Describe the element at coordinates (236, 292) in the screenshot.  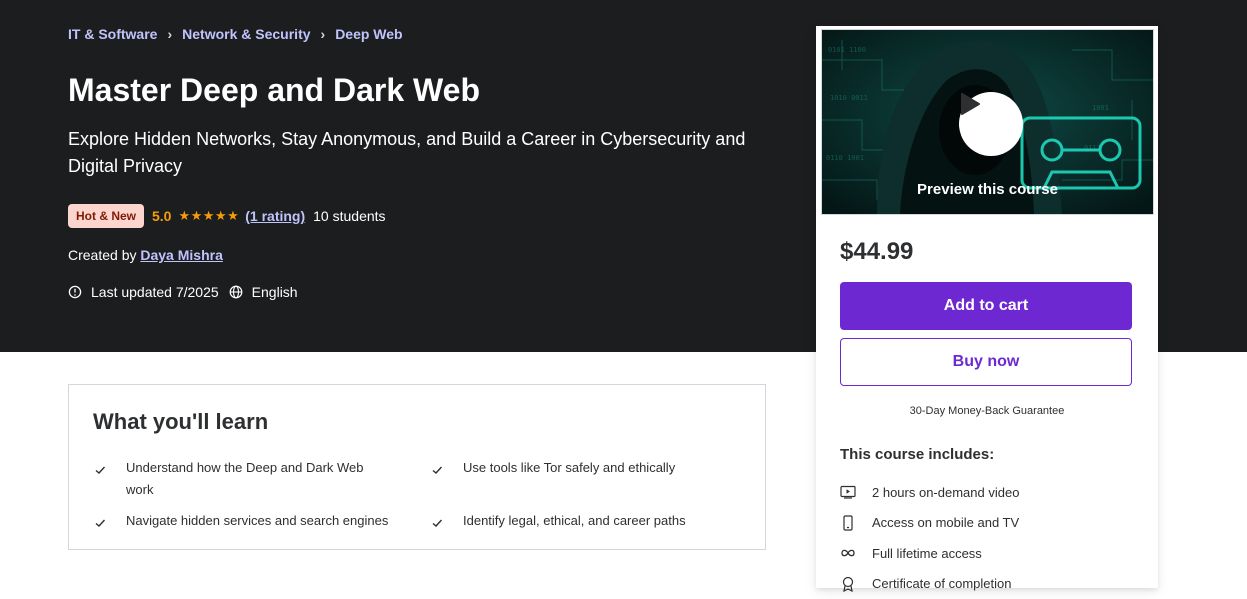
I see `globe-icon` at that location.